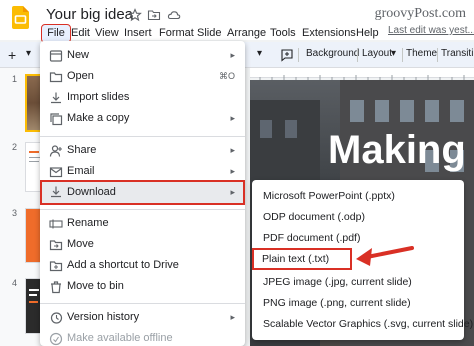  Describe the element at coordinates (329, 33) in the screenshot. I see `menu-extensions: Extensions` at that location.